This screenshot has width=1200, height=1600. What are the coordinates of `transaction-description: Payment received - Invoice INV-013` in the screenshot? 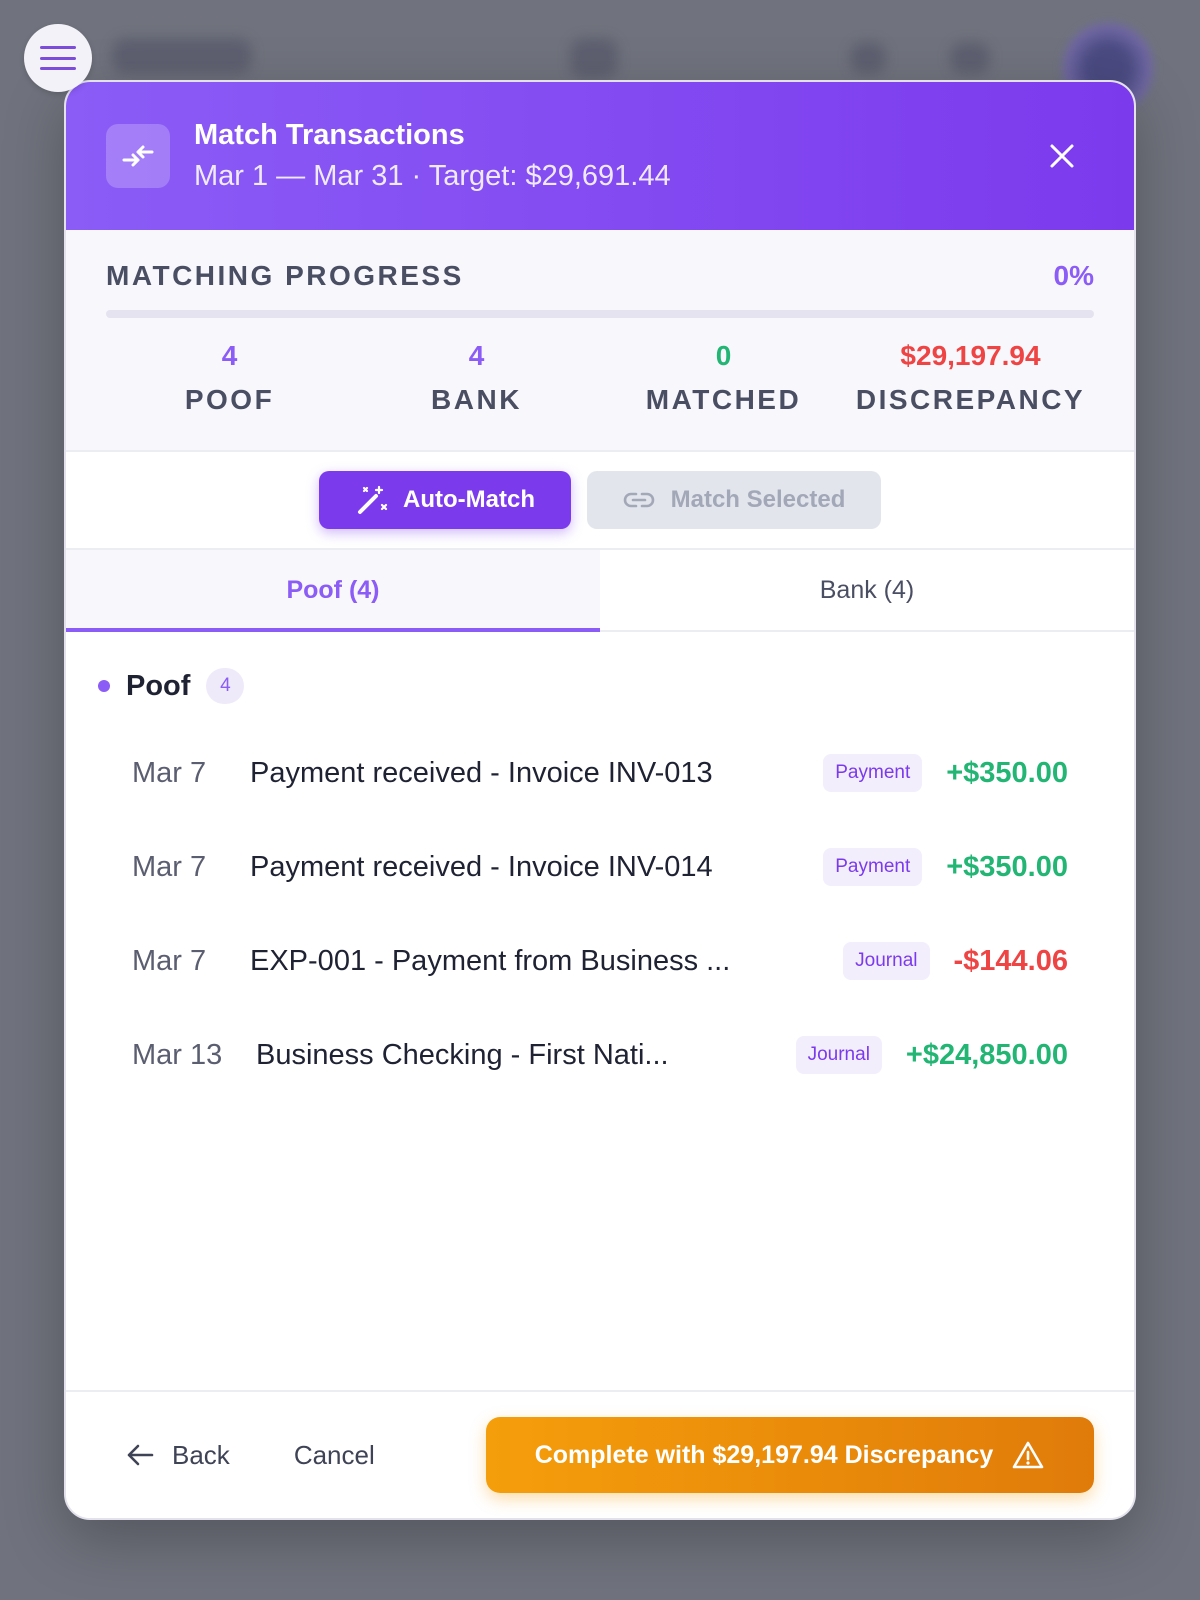 It's located at (481, 772).